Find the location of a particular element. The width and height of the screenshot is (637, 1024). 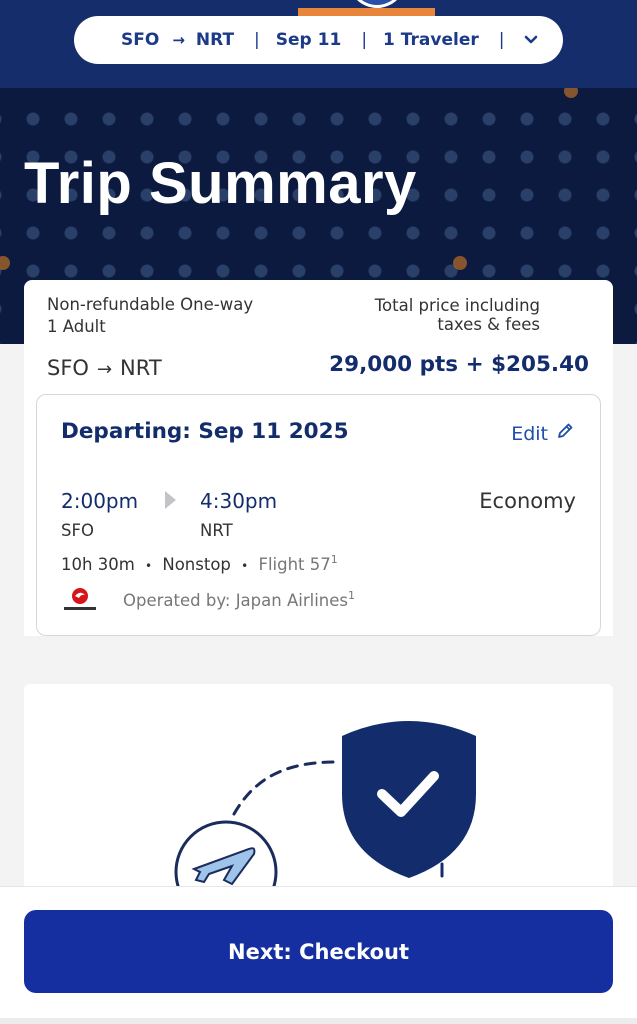

page-title: Trip Summary is located at coordinates (220, 183).